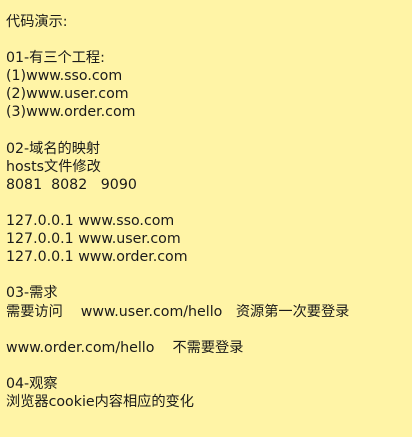 The image size is (412, 437). What do you see at coordinates (71, 184) in the screenshot?
I see `ports-line: 8081 8082 9090` at bounding box center [71, 184].